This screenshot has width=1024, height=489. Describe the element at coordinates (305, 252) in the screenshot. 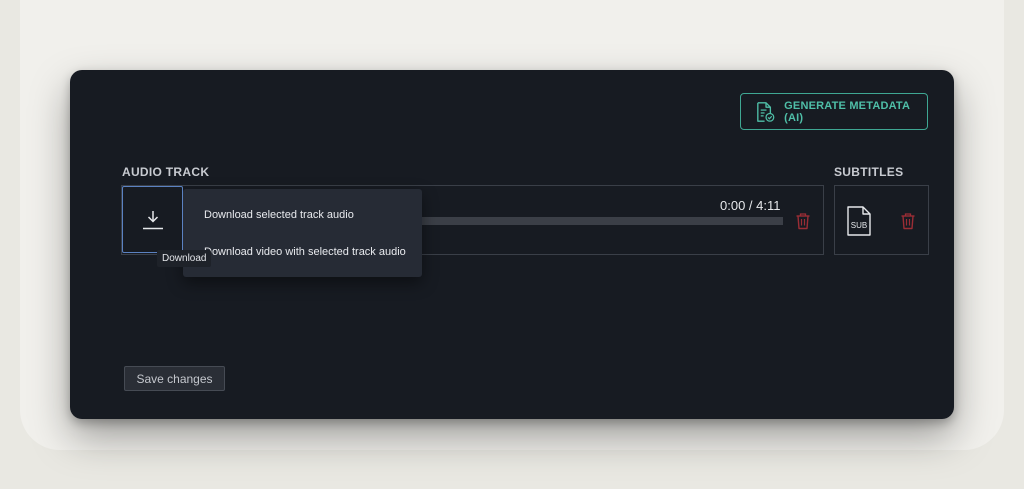

I see `menu-item-download-video-with-audio: Download video with selected track audio` at that location.